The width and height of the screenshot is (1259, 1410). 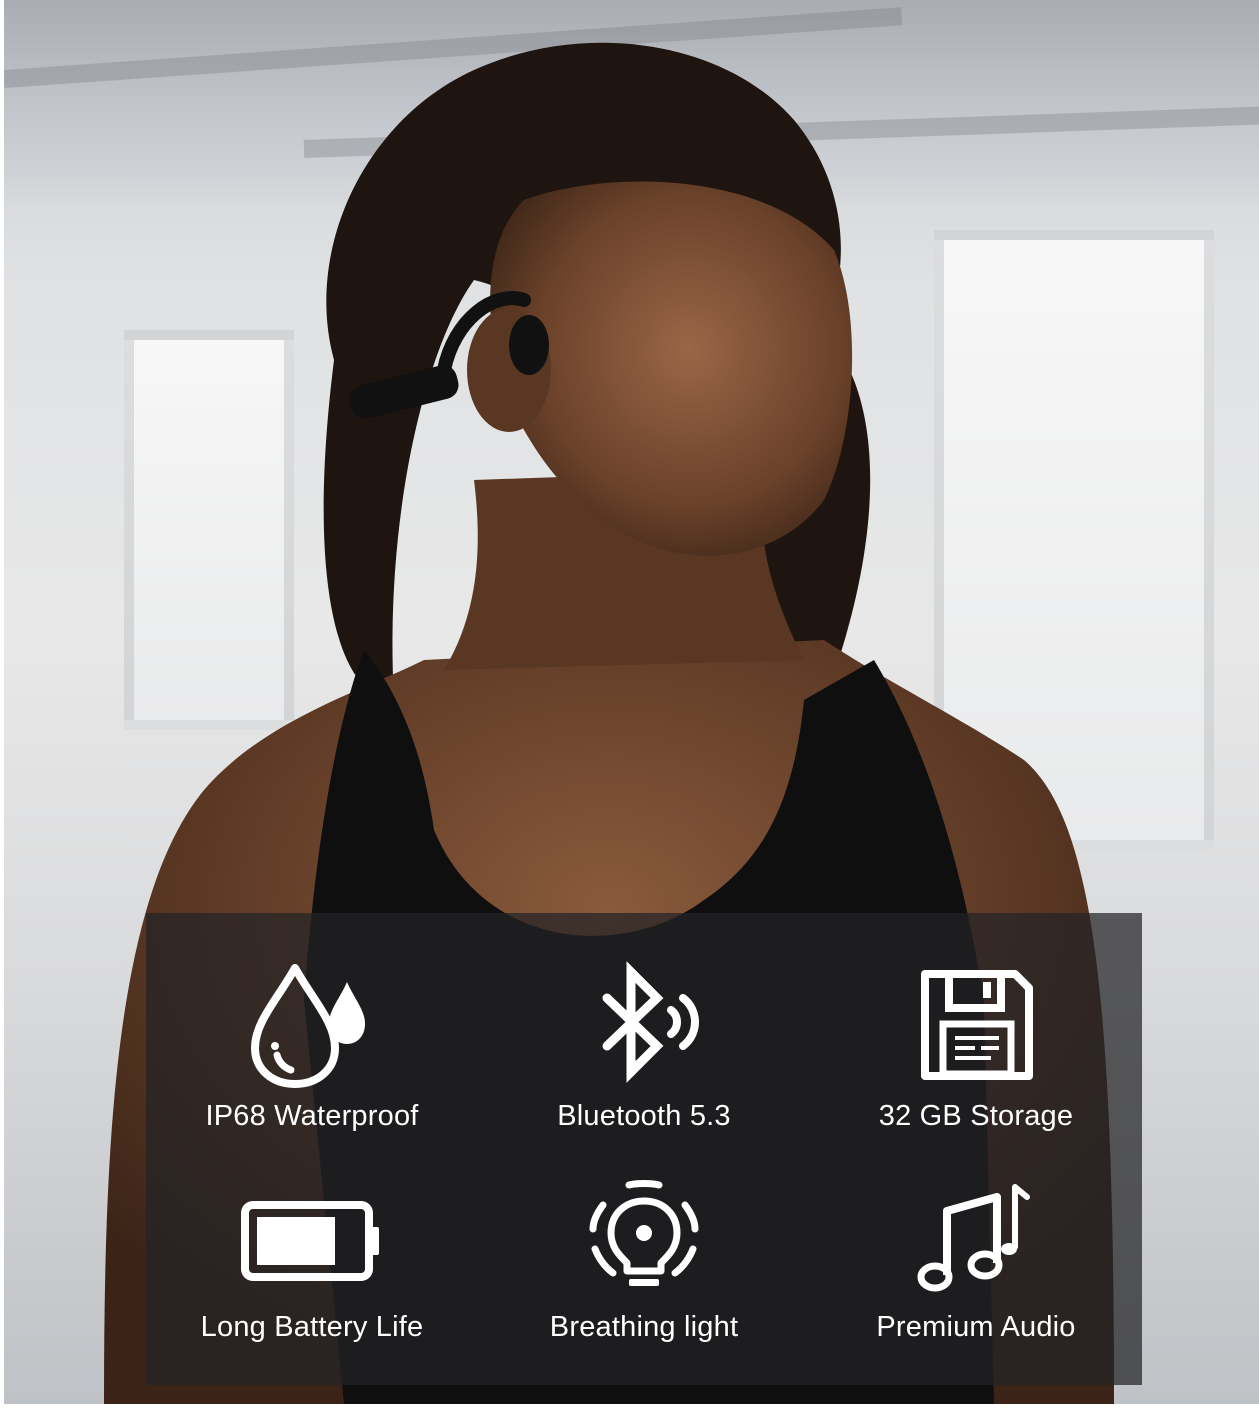 I want to click on water-drops-icon, so click(x=308, y=1026).